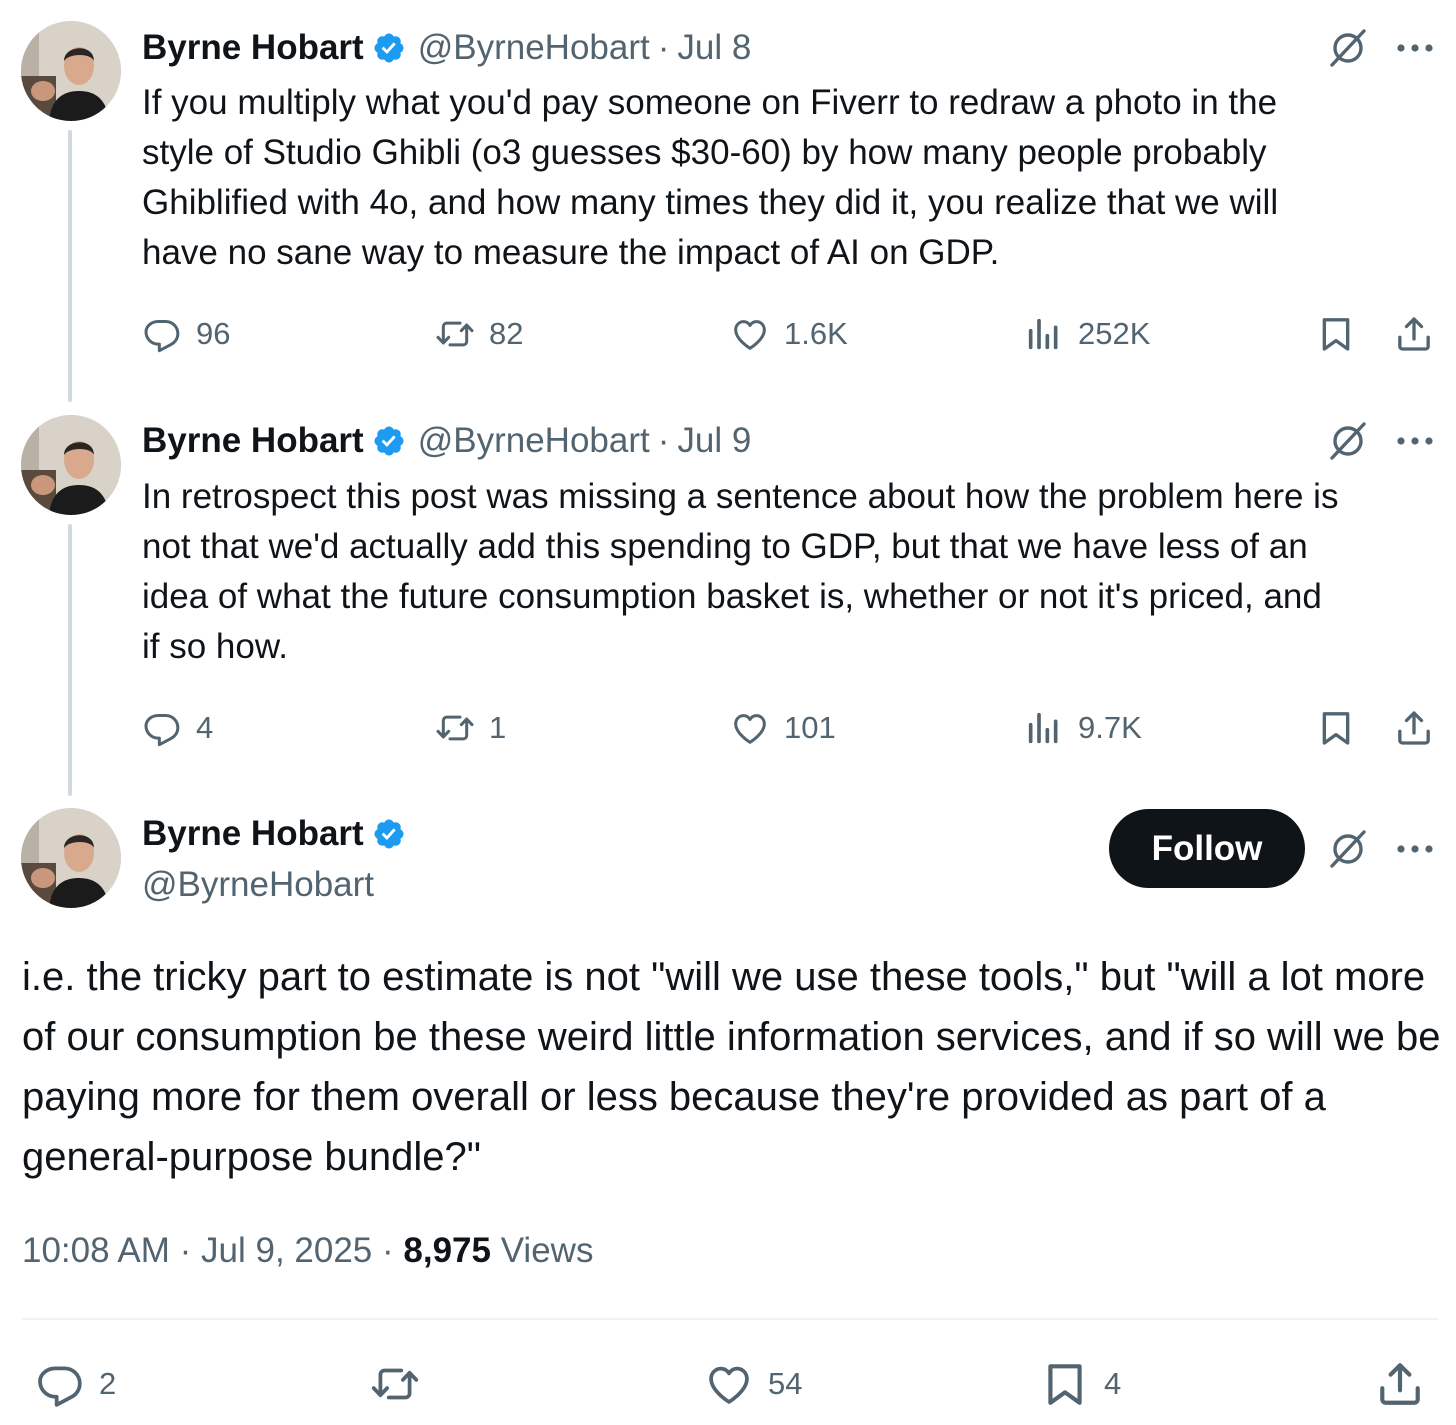  Describe the element at coordinates (108, 1383) in the screenshot. I see `reply-count: 2` at that location.